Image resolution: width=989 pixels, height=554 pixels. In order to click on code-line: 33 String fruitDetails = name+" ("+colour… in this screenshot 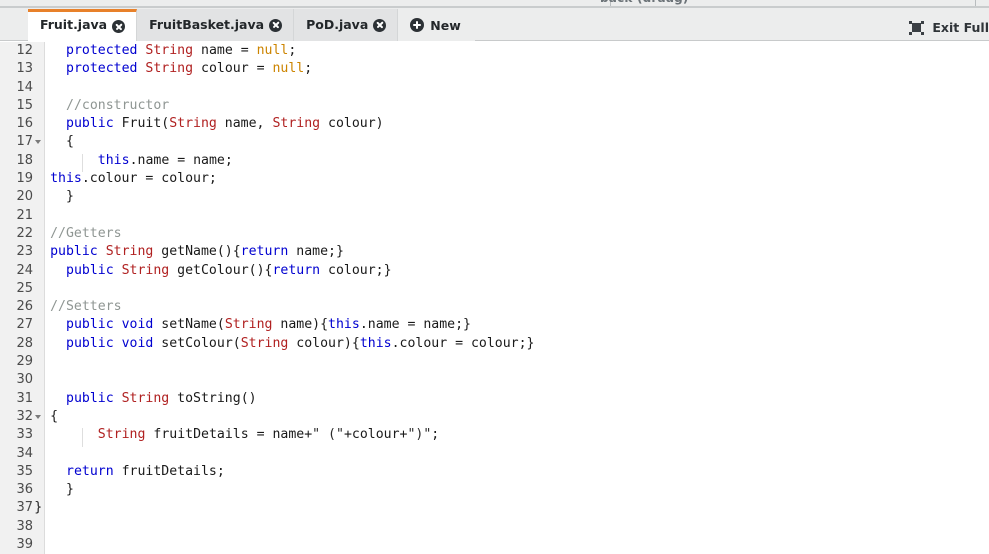, I will do `click(494, 435)`.